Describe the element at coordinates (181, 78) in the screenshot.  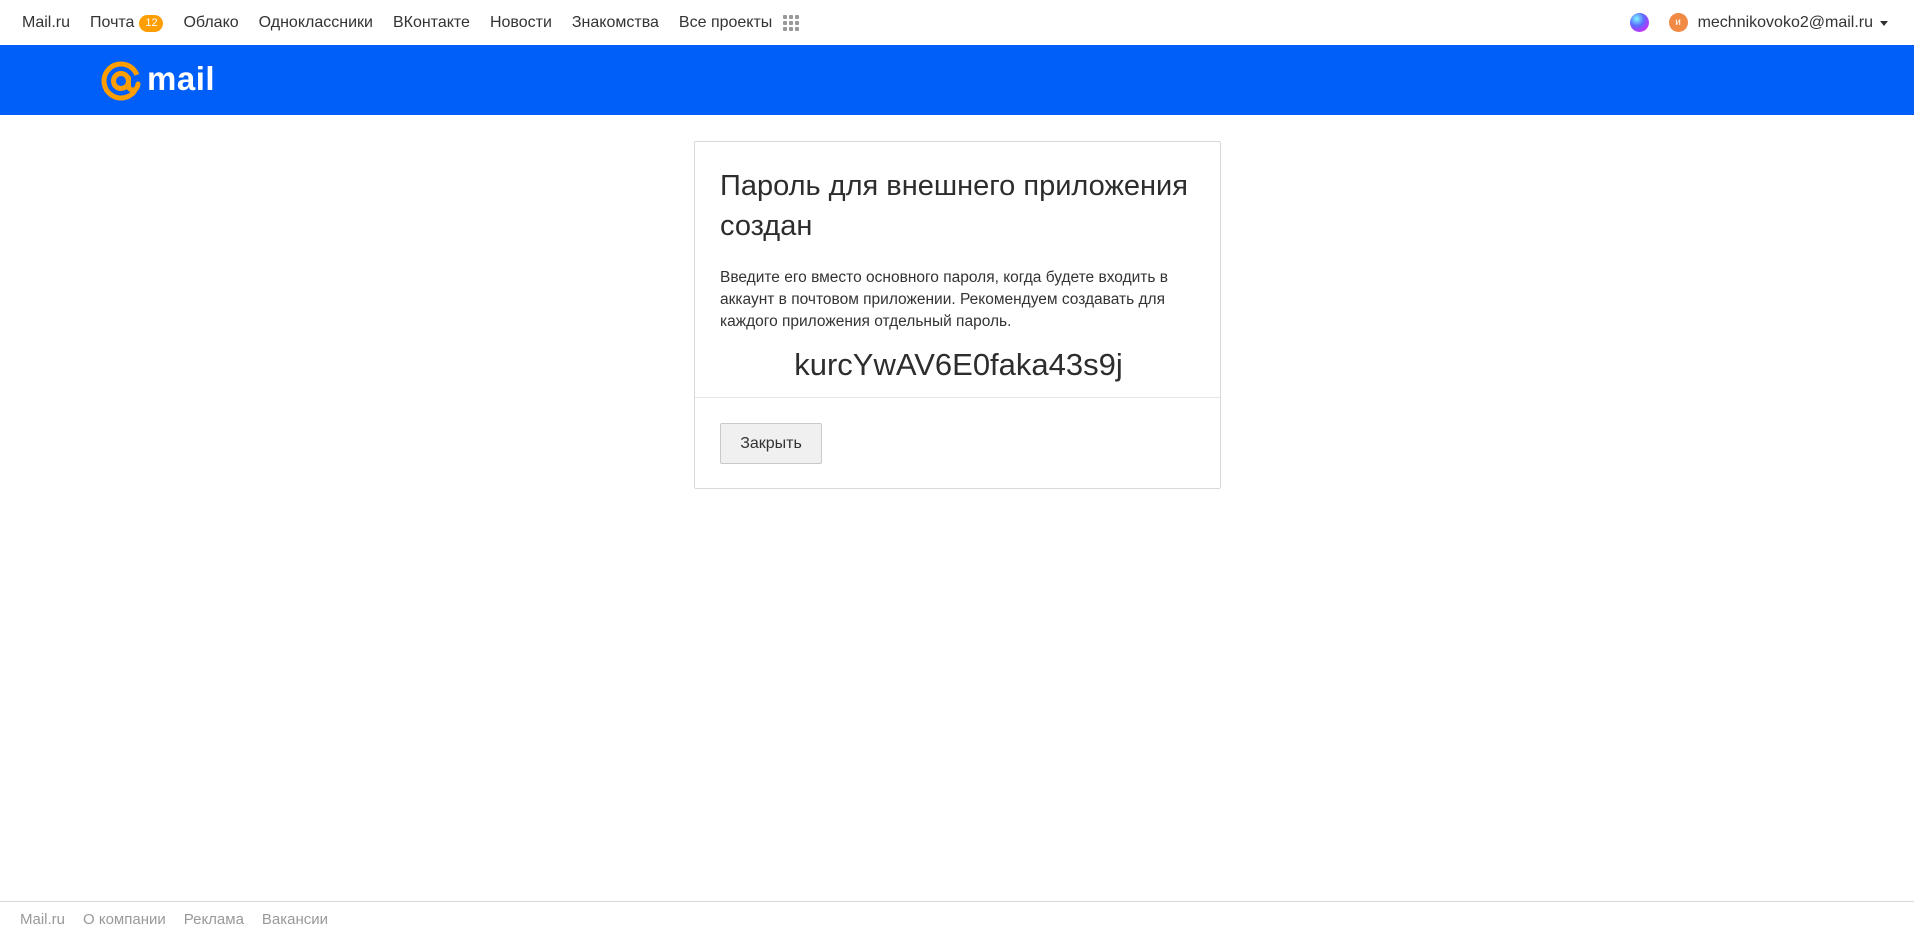
I see `logo-text: mail` at that location.